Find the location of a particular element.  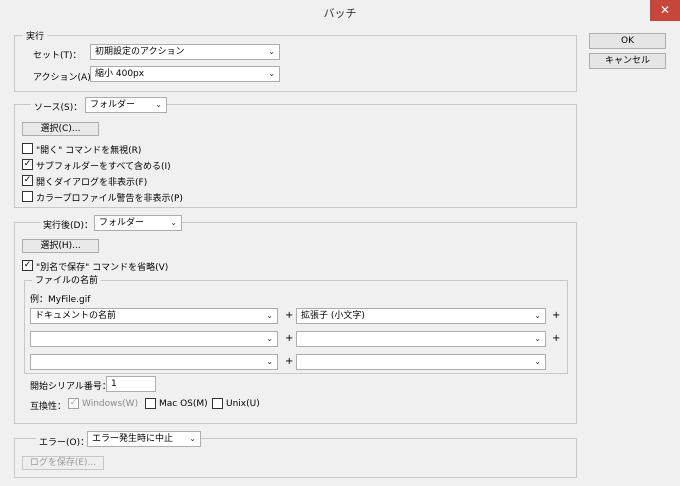

errors-select: エラー発生時に中止 ⌄ is located at coordinates (144, 439).